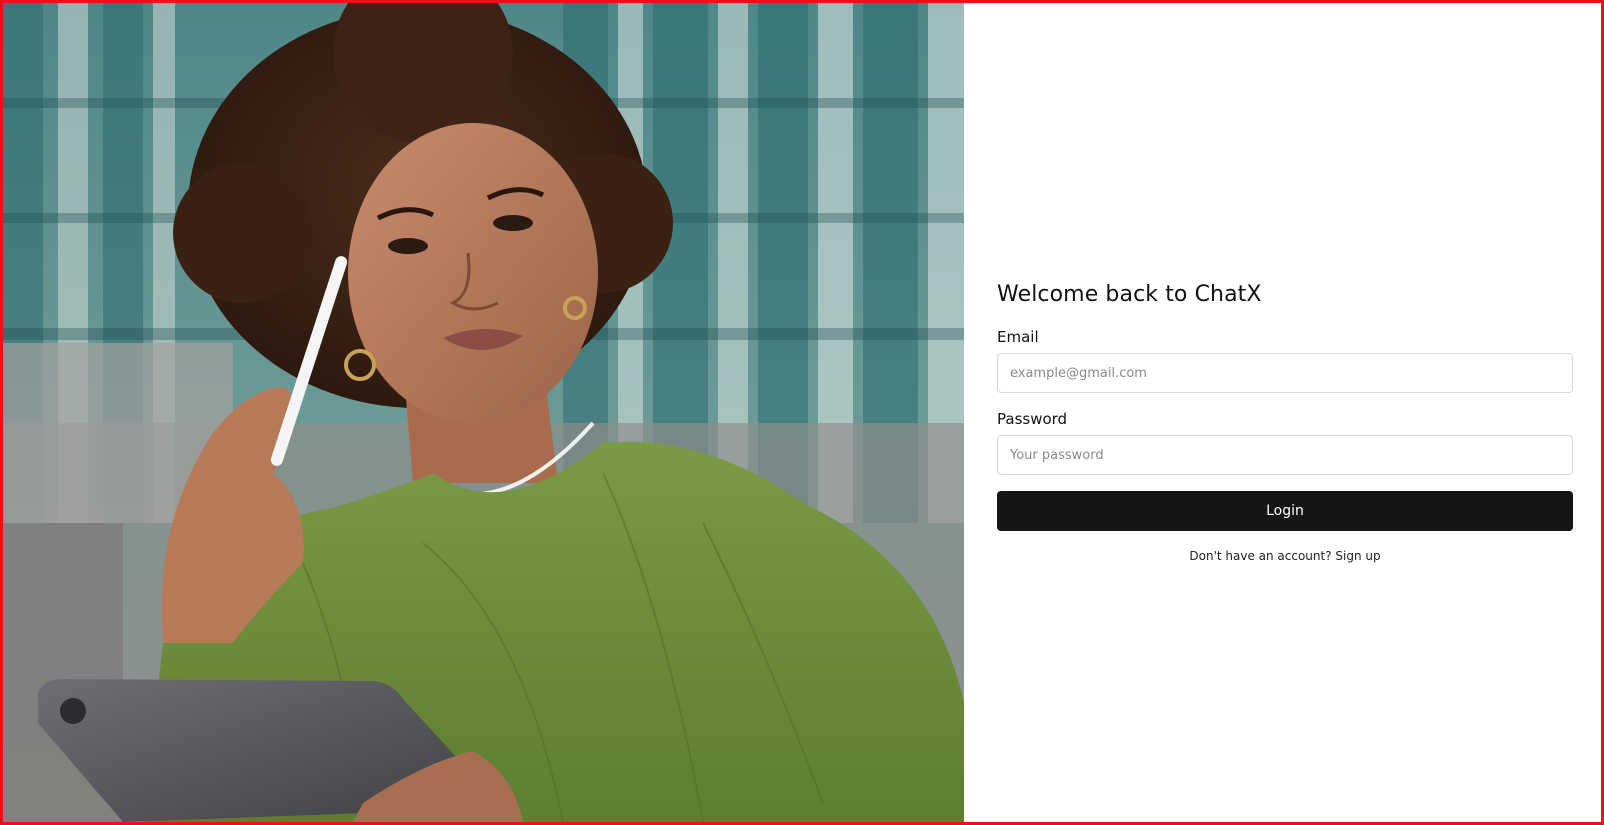  I want to click on password-label: Password, so click(1032, 419).